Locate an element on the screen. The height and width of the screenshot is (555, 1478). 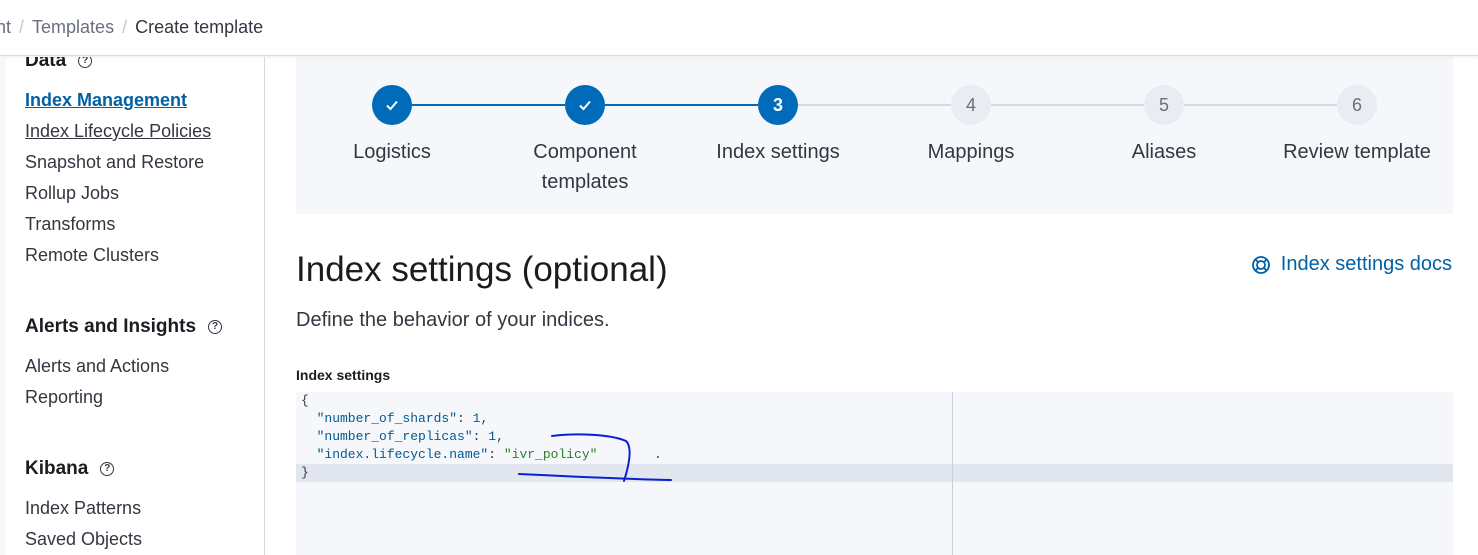
sidebar-item-alerts-and-actions: Alerts and Actions is located at coordinates (97, 366).